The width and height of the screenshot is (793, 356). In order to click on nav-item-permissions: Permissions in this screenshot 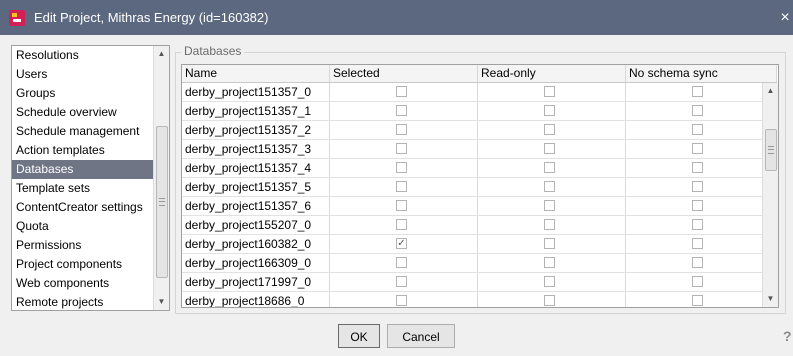, I will do `click(83, 245)`.